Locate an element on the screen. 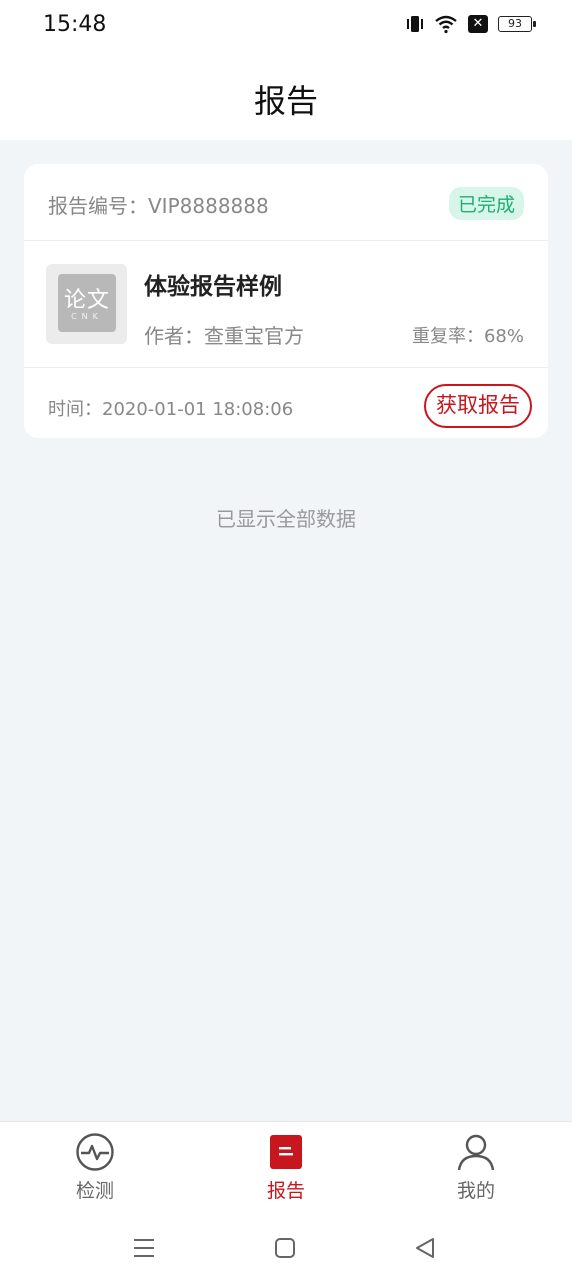  vibrate-icon is located at coordinates (415, 24).